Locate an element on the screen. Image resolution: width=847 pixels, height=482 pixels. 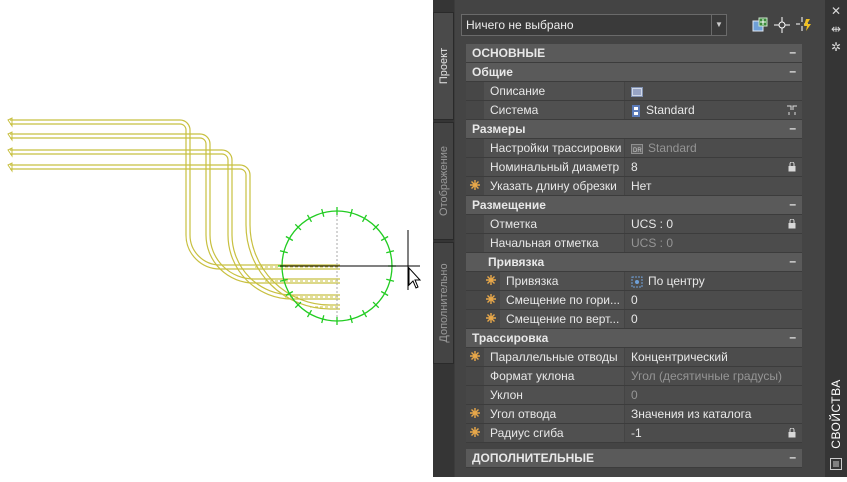
palette-menu-icon is located at coordinates (836, 464).